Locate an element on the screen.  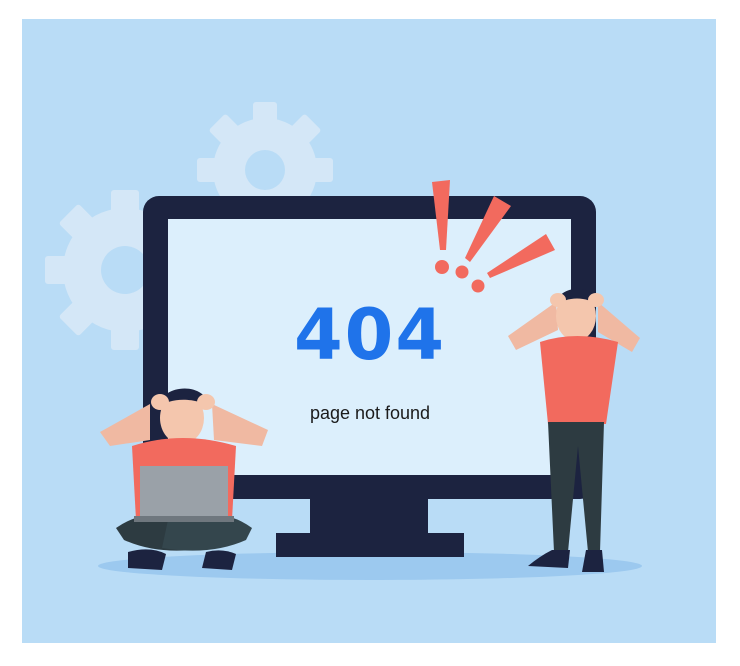
monitor-neck is located at coordinates (369, 517).